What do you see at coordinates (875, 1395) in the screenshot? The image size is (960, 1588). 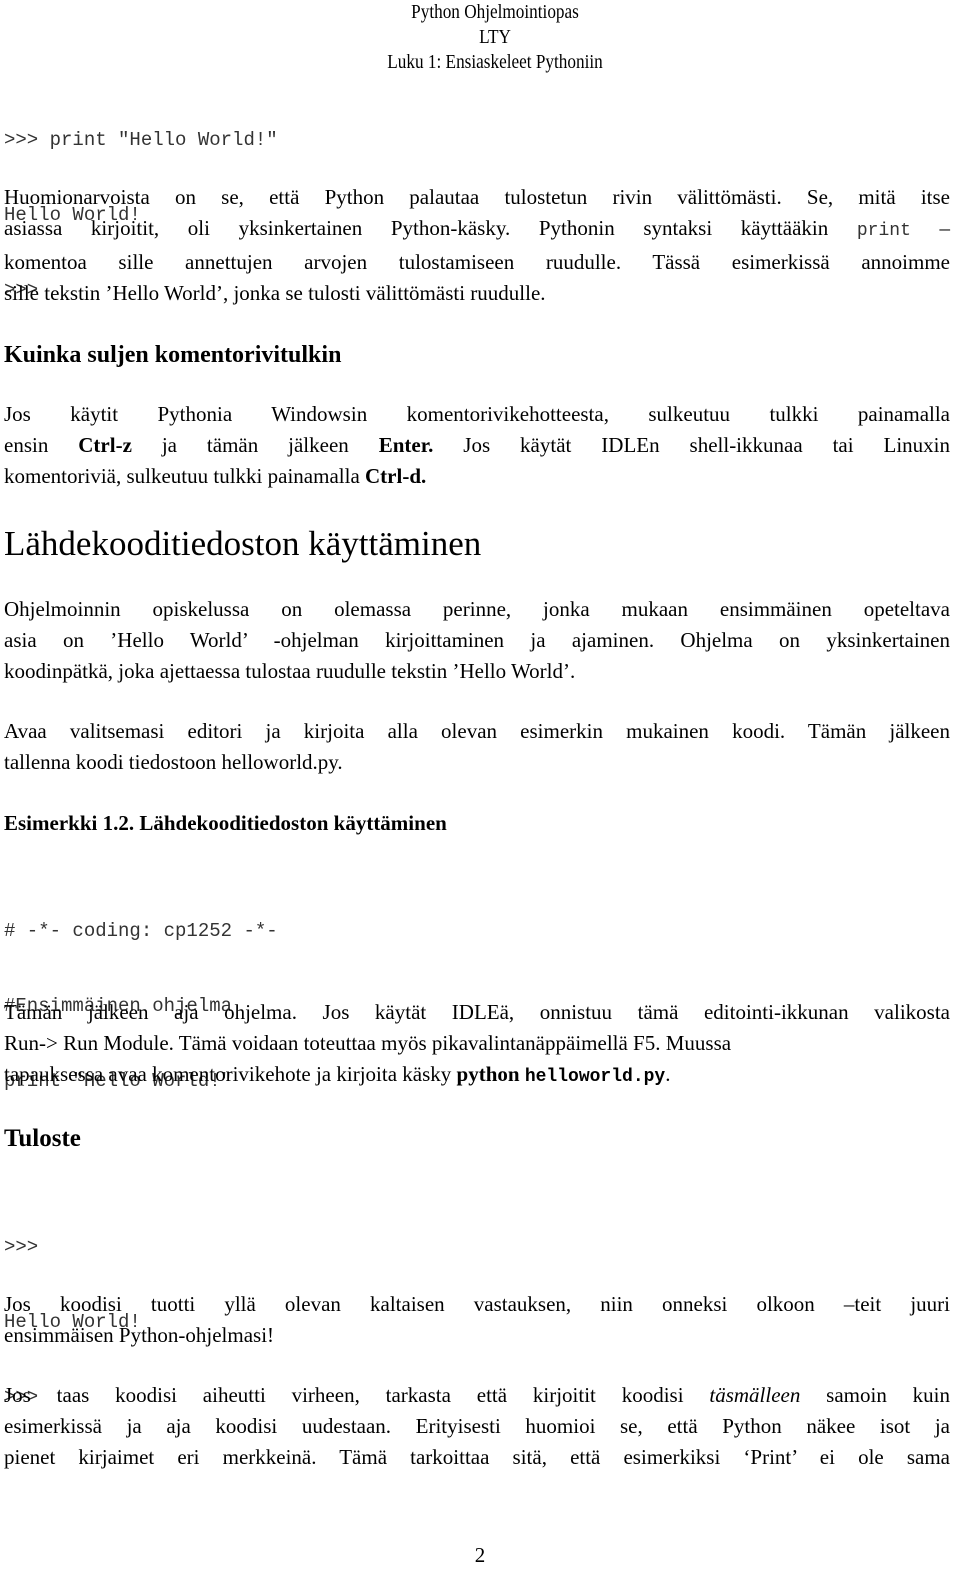 I see `text-span: samoin kuin` at bounding box center [875, 1395].